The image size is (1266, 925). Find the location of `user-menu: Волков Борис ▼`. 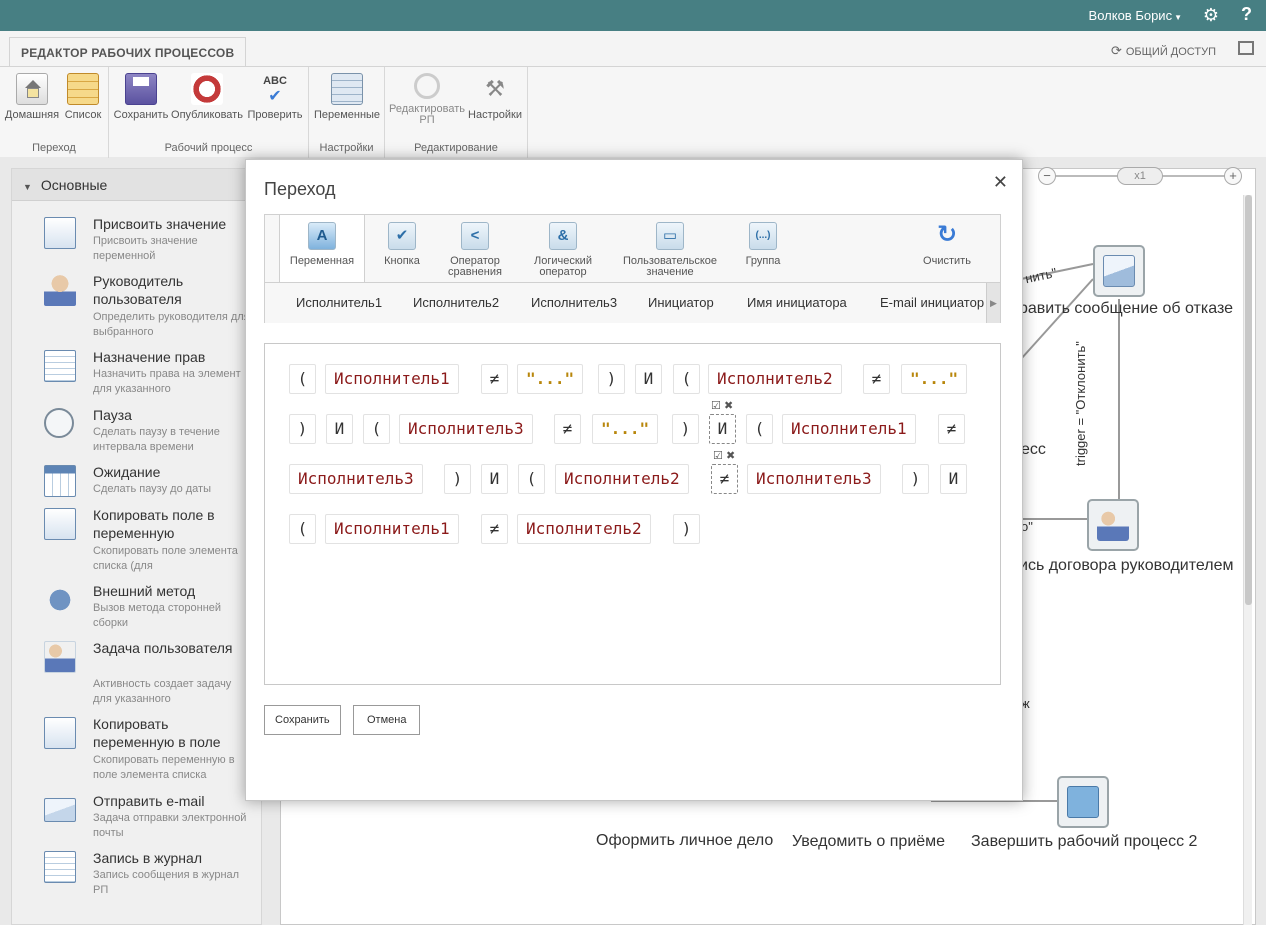

user-menu: Волков Борис ▼ is located at coordinates (1135, 15).